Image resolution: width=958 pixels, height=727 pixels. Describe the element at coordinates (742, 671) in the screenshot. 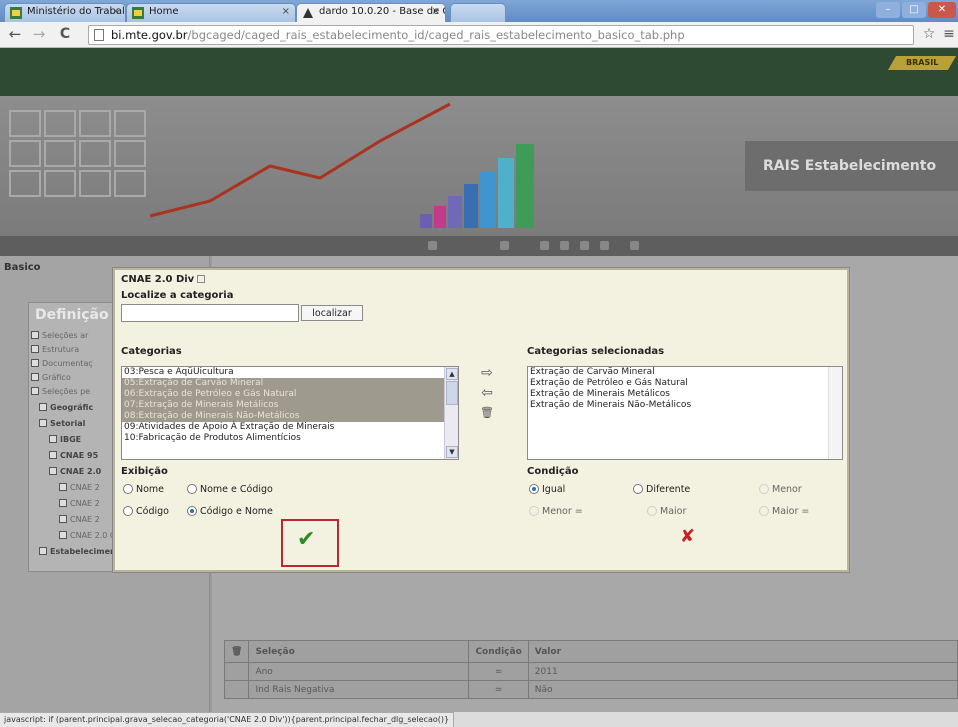

I see `table-cell: 2011` at that location.